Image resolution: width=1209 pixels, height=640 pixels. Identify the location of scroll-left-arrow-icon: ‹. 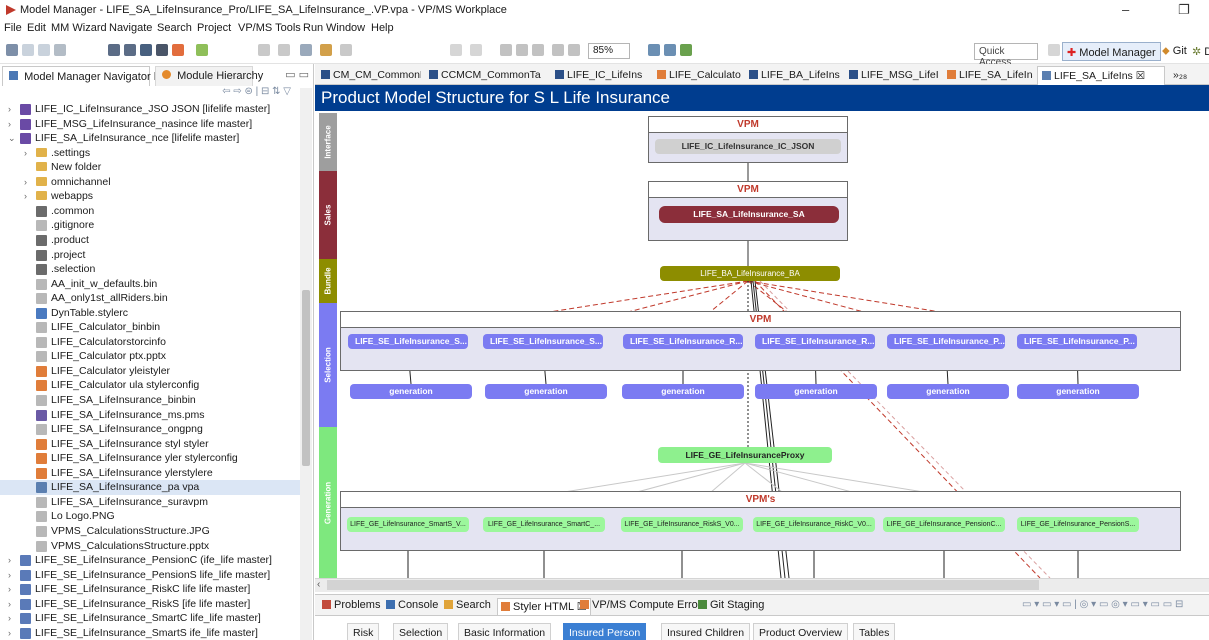
(318, 584).